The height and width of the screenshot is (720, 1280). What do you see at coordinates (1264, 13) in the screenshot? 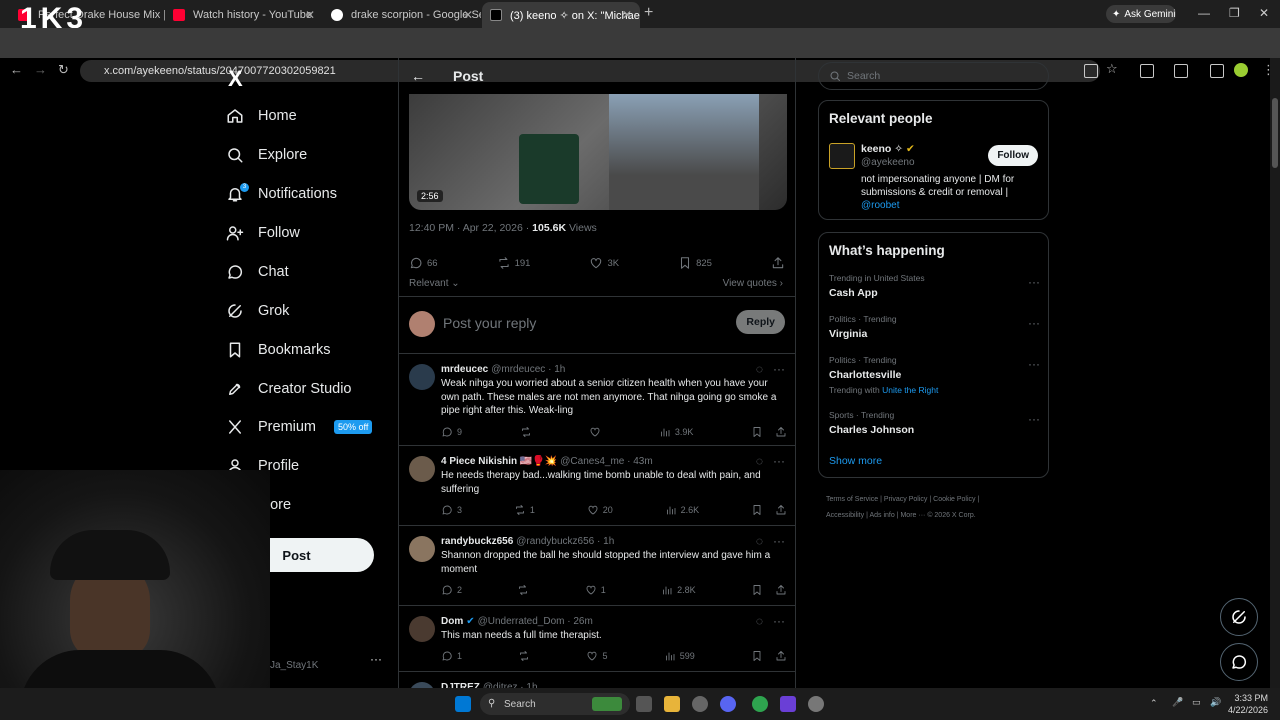
I see `close-window-button: ✕` at bounding box center [1264, 13].